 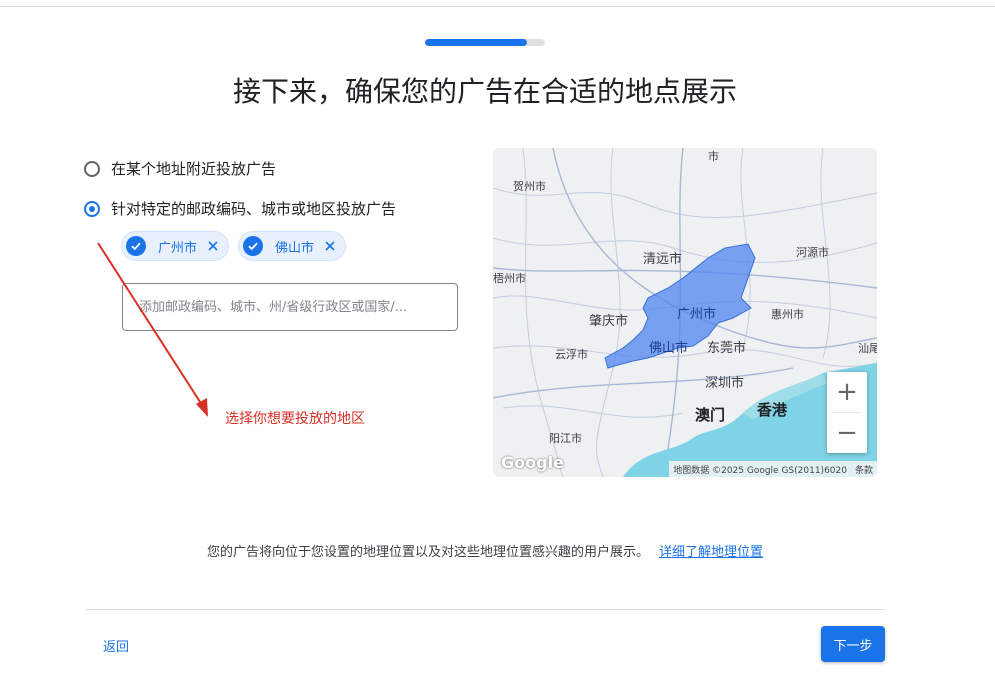 What do you see at coordinates (497, 6) in the screenshot?
I see `top-divider` at bounding box center [497, 6].